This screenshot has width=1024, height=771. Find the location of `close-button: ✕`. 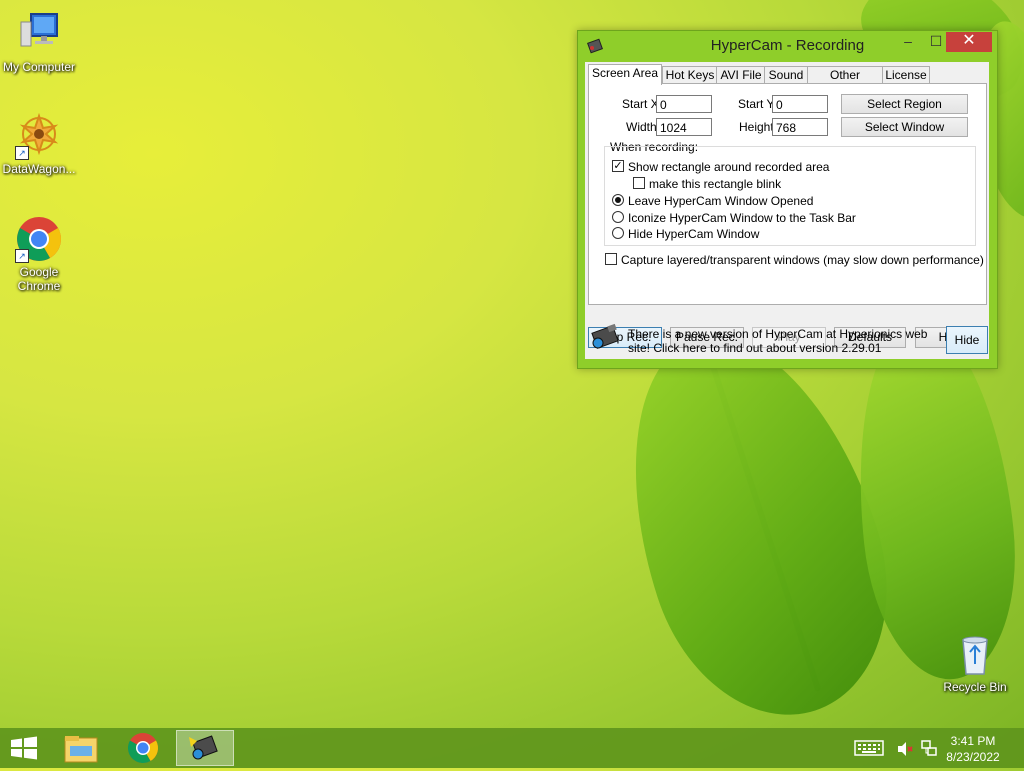

close-button: ✕ is located at coordinates (969, 42).